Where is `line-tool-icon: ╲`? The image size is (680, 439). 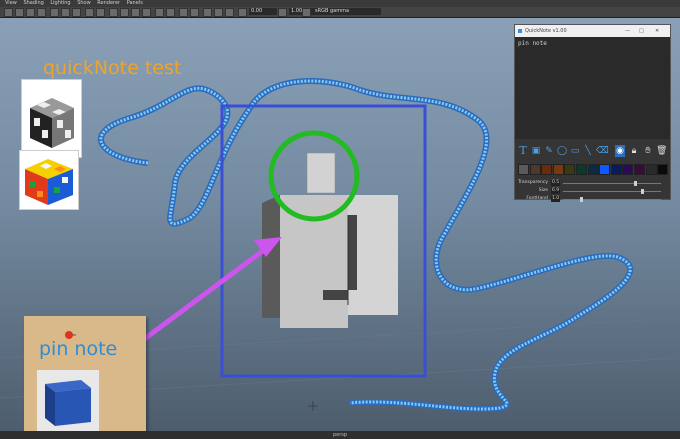
line-tool-icon: ╲ is located at coordinates (588, 151).